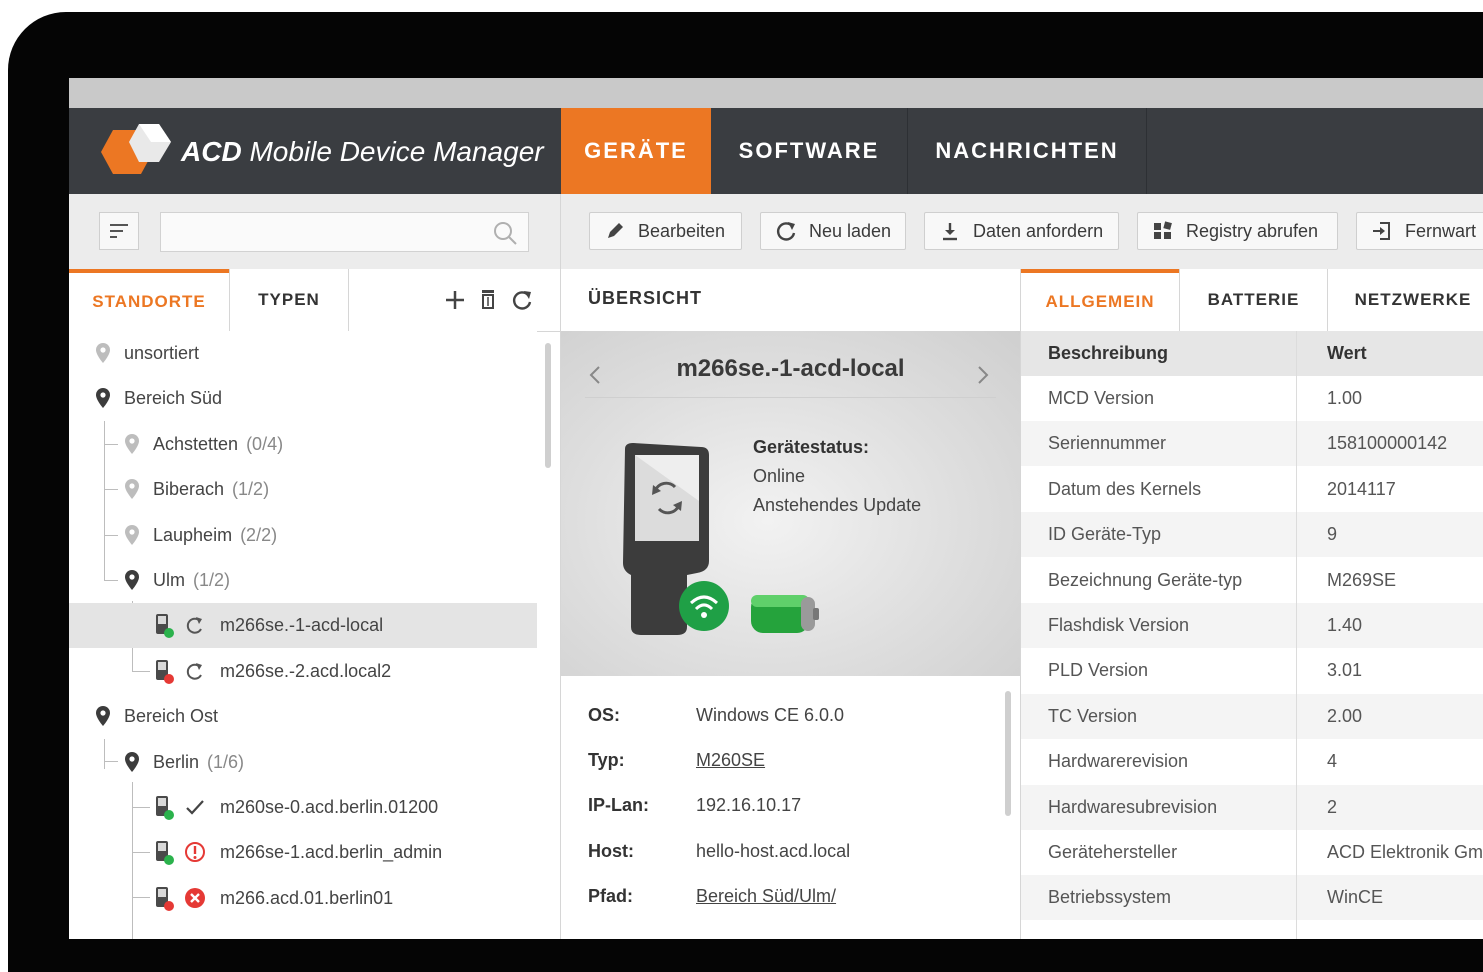  I want to click on prop-row: Typ: M260SE, so click(676, 760).